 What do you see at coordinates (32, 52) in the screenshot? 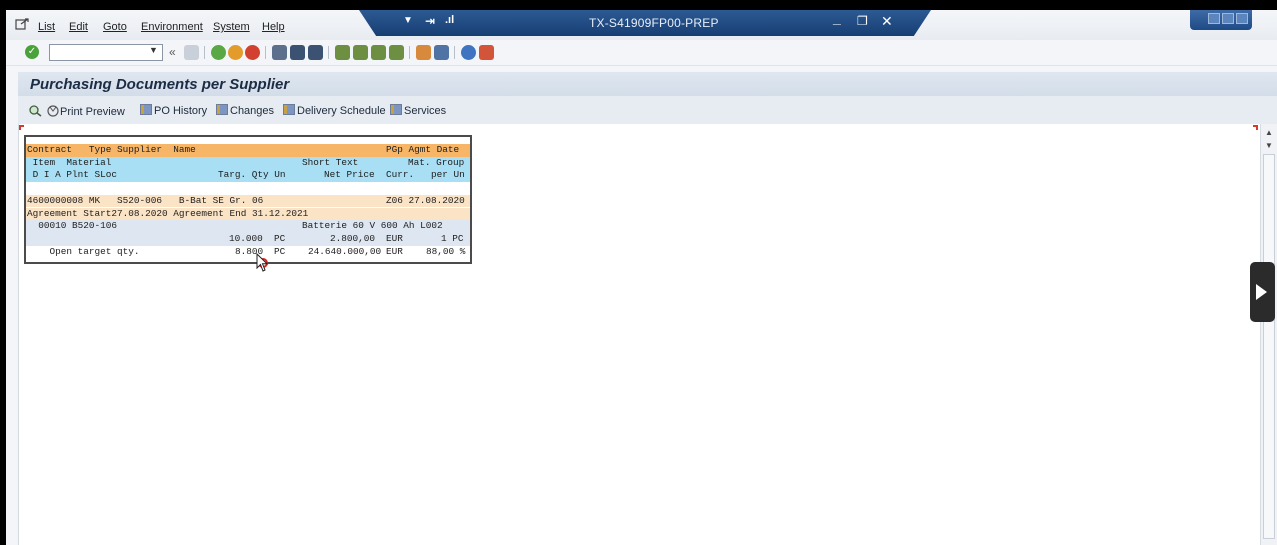
I see `enter-check-icon: ✓` at bounding box center [32, 52].